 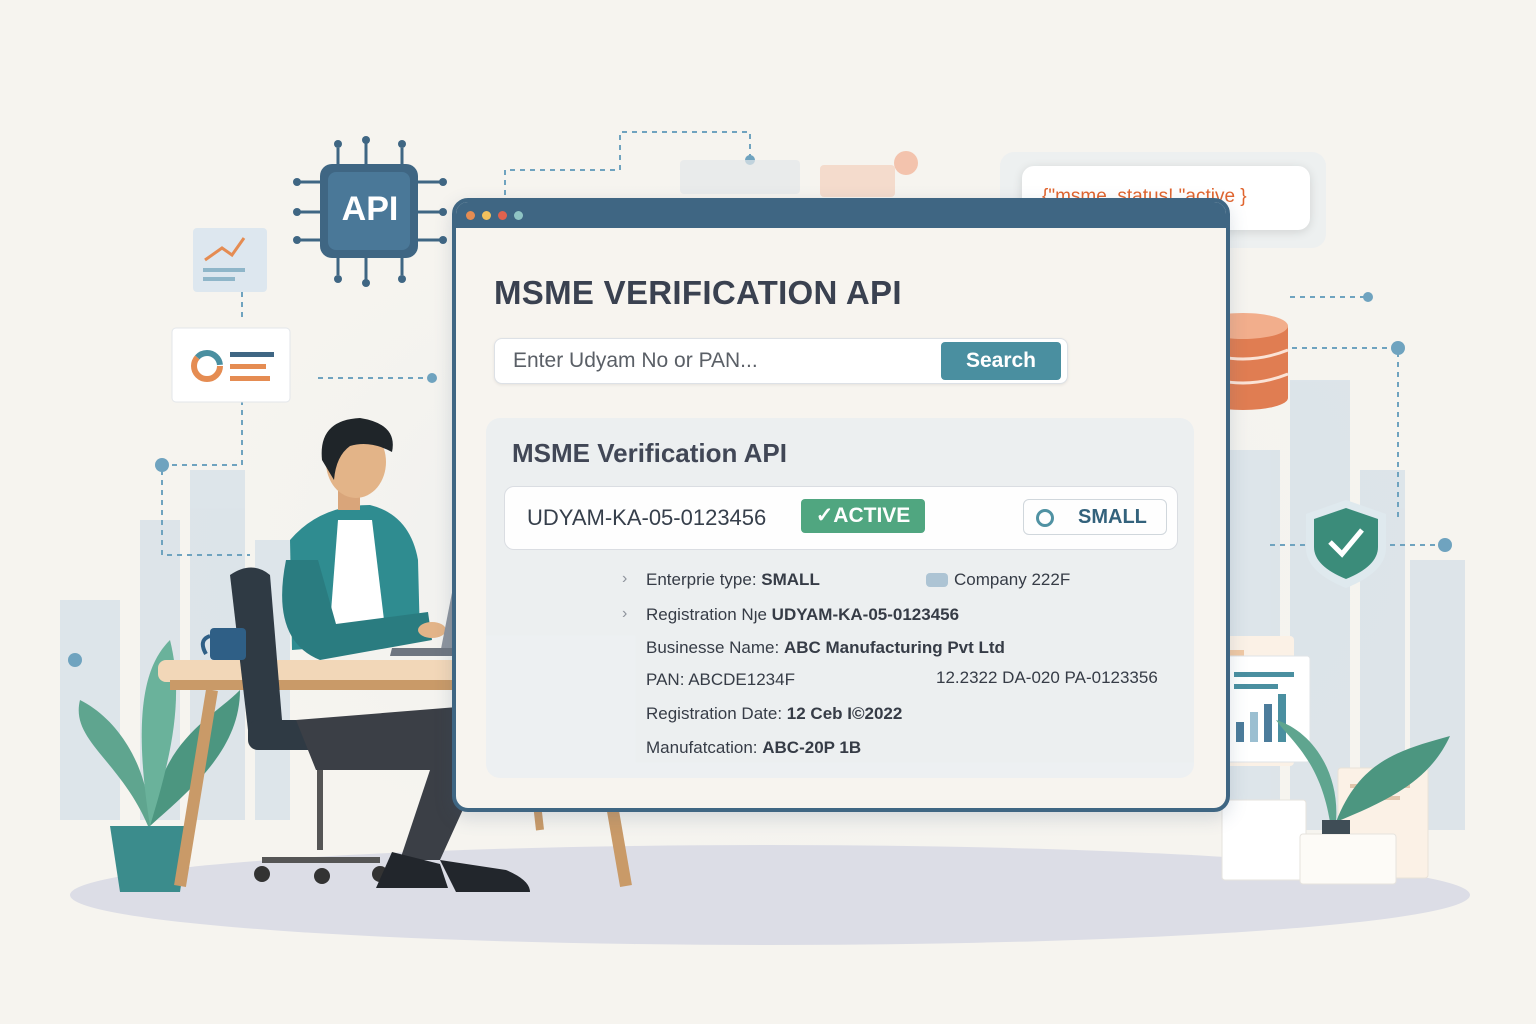 I want to click on detail-pan: PAN: ABCDE1234F, so click(x=720, y=680).